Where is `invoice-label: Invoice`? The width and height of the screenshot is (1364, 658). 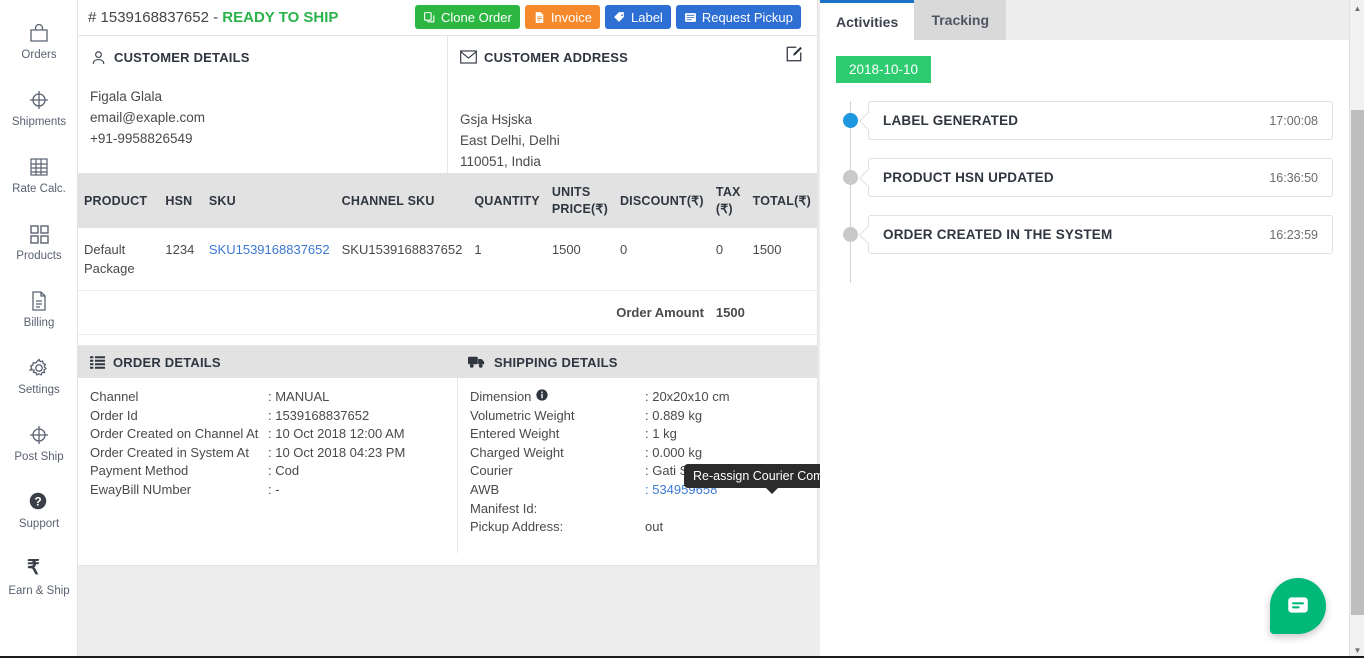
invoice-label: Invoice is located at coordinates (571, 17).